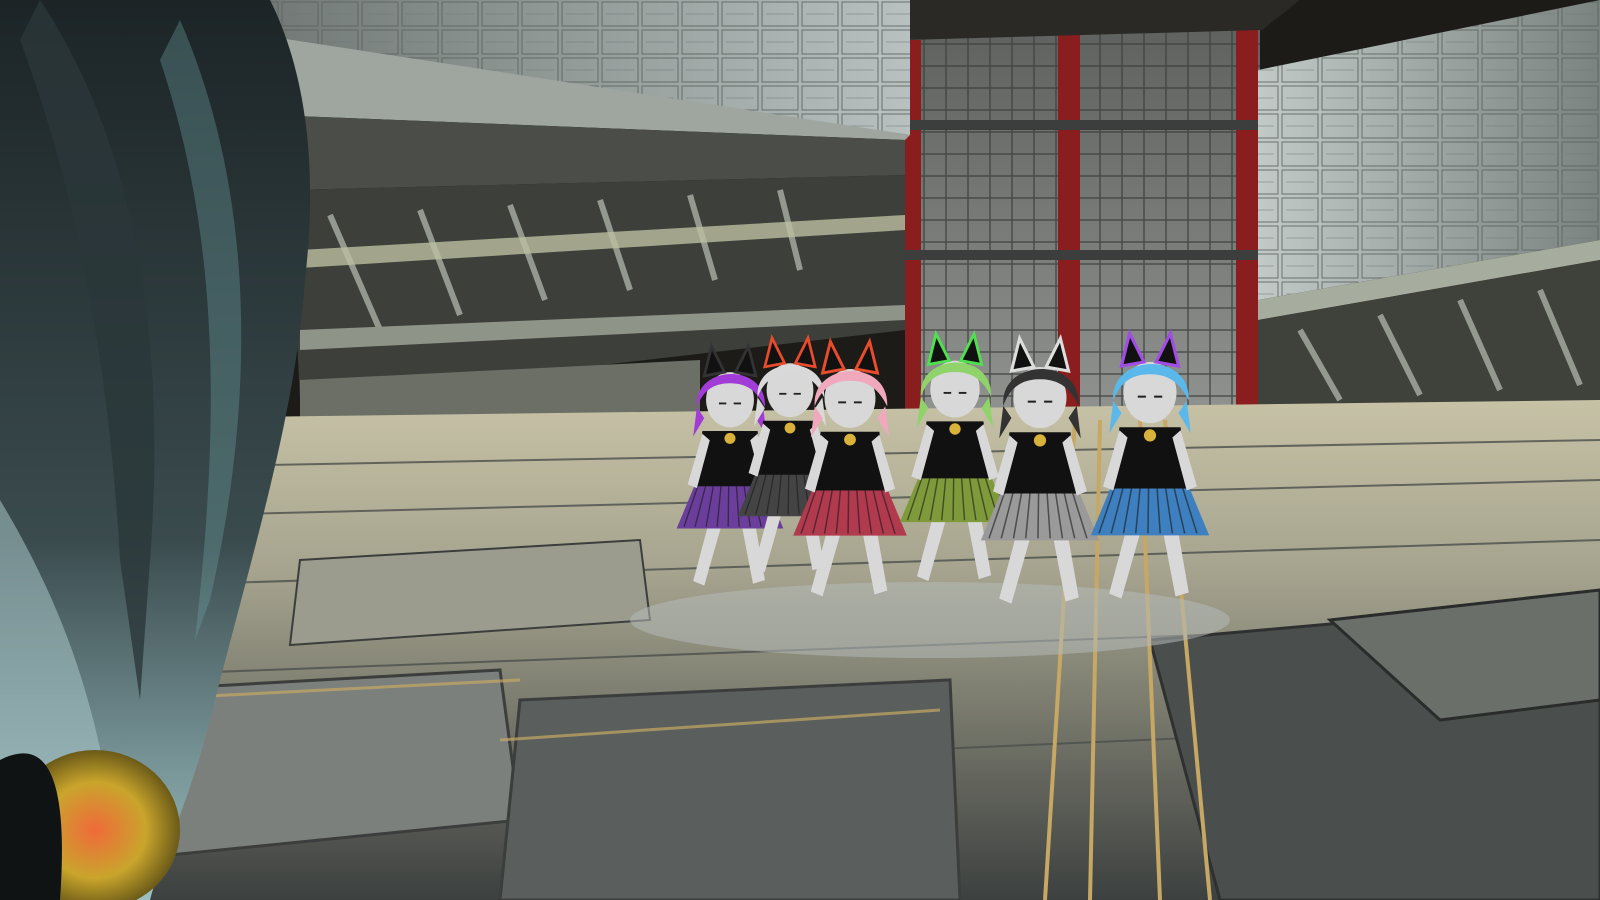 The width and height of the screenshot is (1600, 900). I want to click on right-wall, so click(1429, 210).